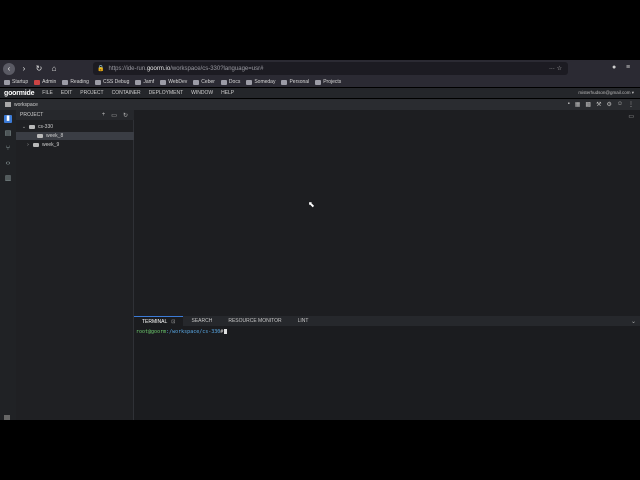 The image size is (640, 480). I want to click on bookmark-reading: Reading, so click(75, 82).